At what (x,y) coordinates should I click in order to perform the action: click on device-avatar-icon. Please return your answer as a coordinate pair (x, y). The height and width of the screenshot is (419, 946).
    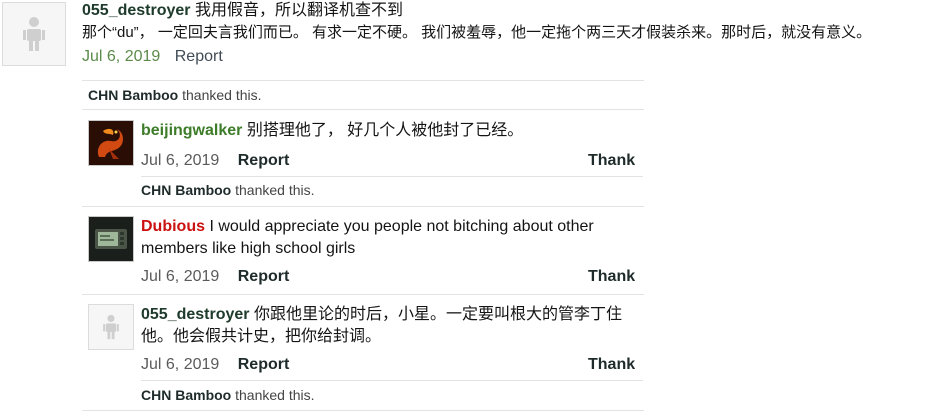
    Looking at the image, I should click on (111, 239).